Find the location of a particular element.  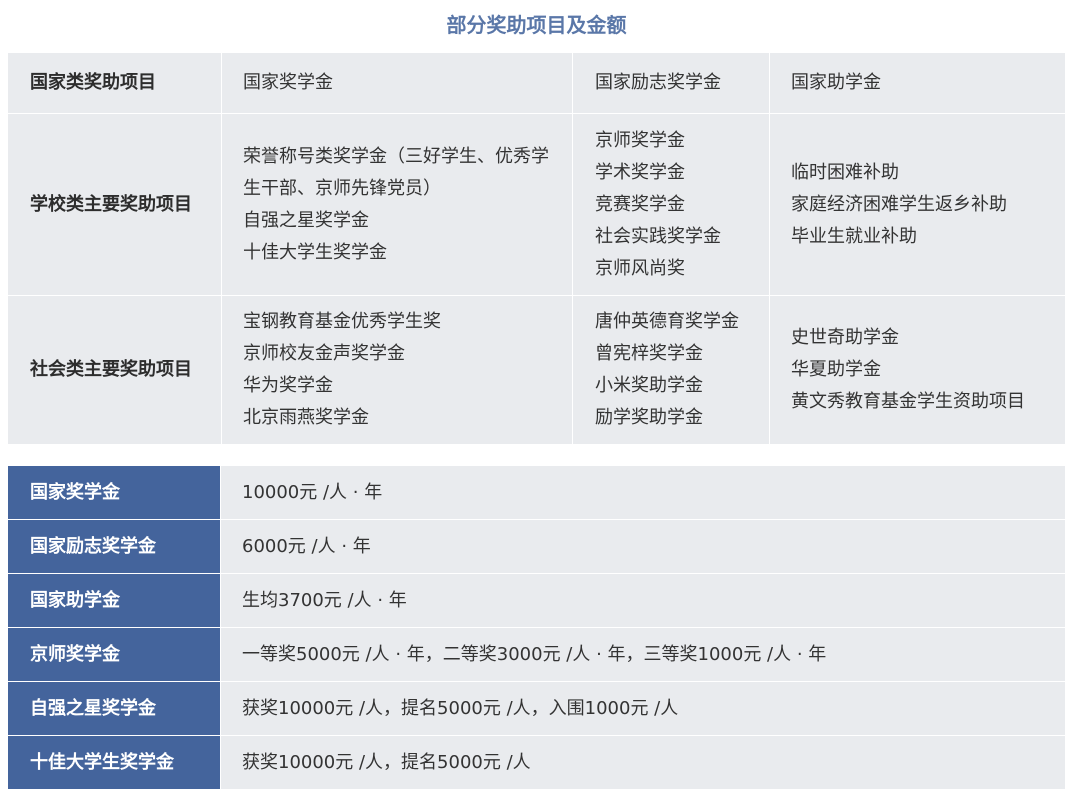

amount-row: 十佳大学生奖学金 获奖10000元 /人，提名5000元 /人 is located at coordinates (536, 762).